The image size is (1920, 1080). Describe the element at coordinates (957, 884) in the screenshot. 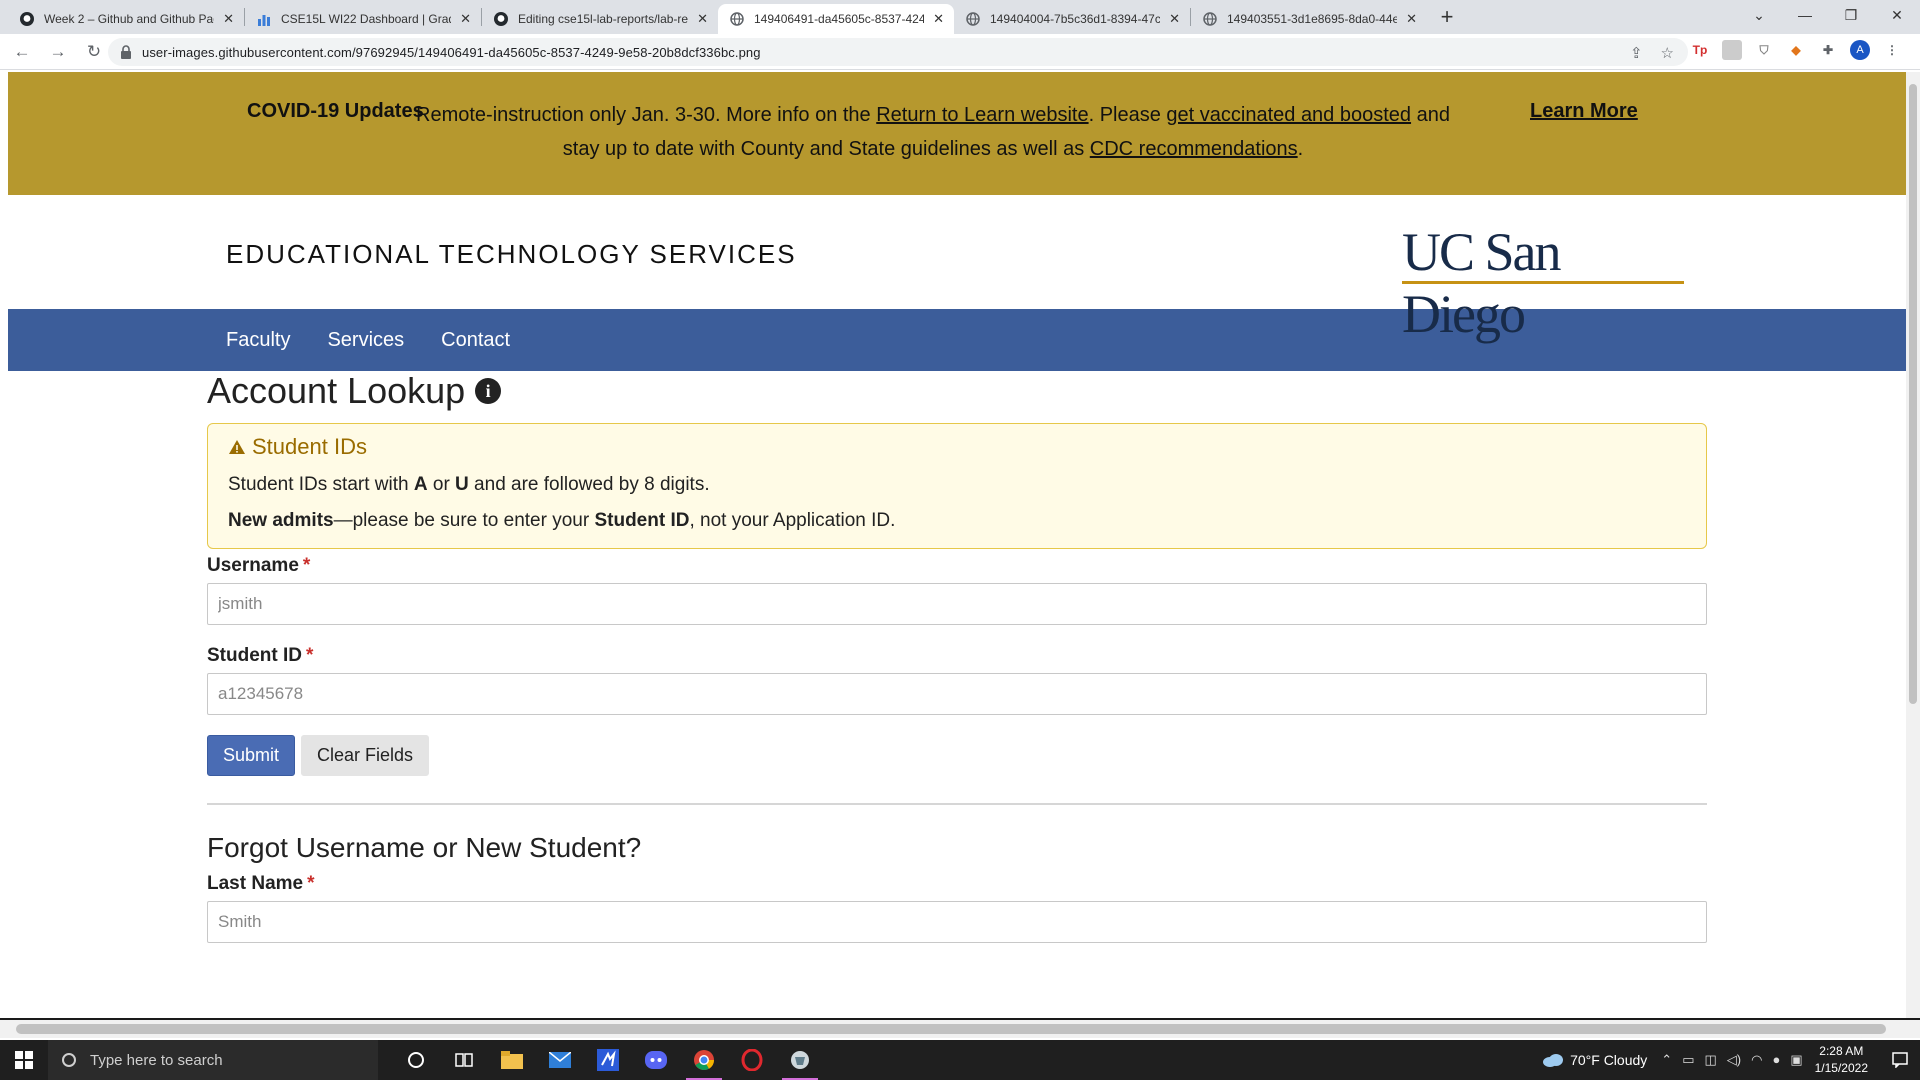

I see `last-name-label: Last Name *` at that location.